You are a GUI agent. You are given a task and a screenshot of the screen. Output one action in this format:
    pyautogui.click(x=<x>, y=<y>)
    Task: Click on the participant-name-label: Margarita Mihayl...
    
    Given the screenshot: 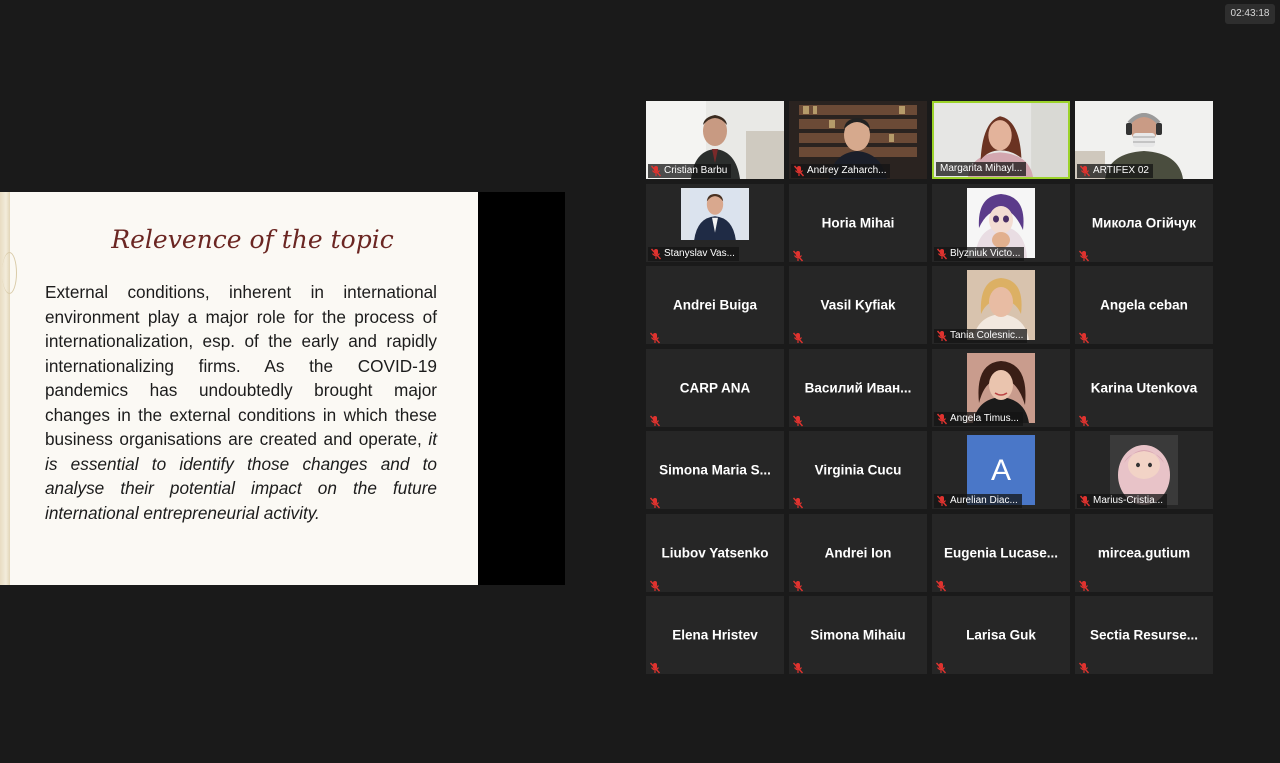 What is the action you would take?
    pyautogui.click(x=981, y=169)
    